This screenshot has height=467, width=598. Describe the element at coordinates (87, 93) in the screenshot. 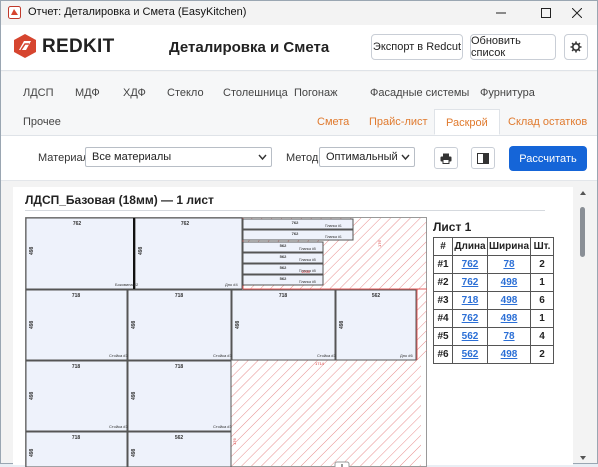

I see `tab-mdf: МДФ` at that location.